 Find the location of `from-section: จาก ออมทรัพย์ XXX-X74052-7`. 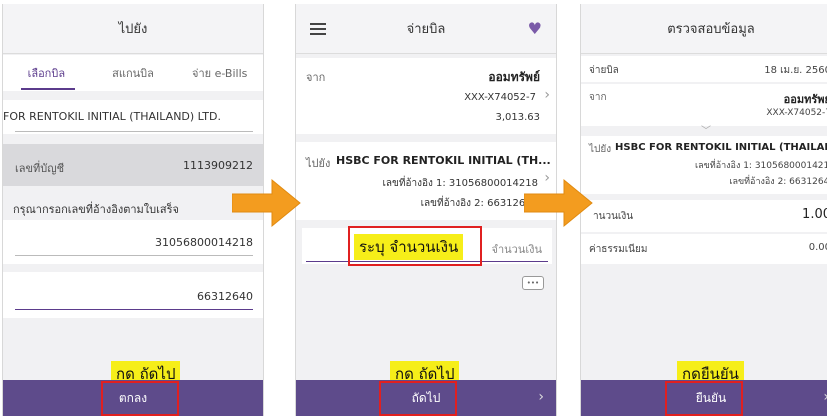

from-section: จาก ออมทรัพย์ XXX-X74052-7 is located at coordinates (704, 105).